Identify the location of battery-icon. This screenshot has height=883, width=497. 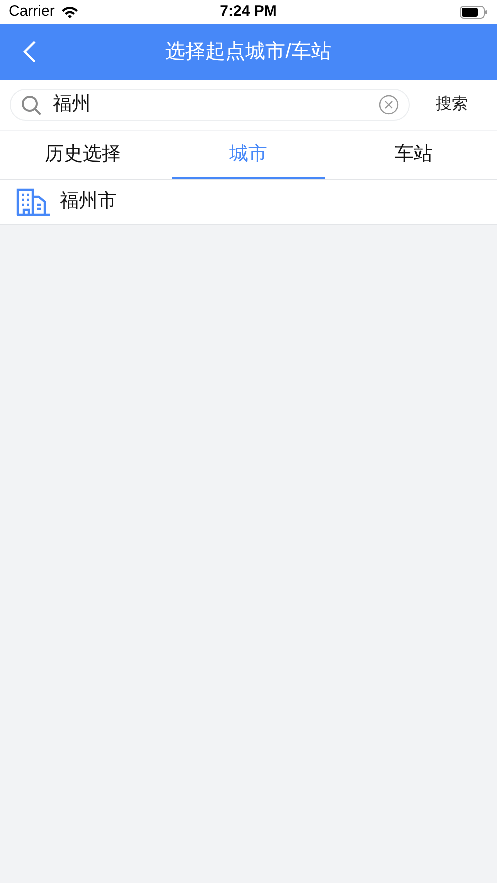
(474, 12).